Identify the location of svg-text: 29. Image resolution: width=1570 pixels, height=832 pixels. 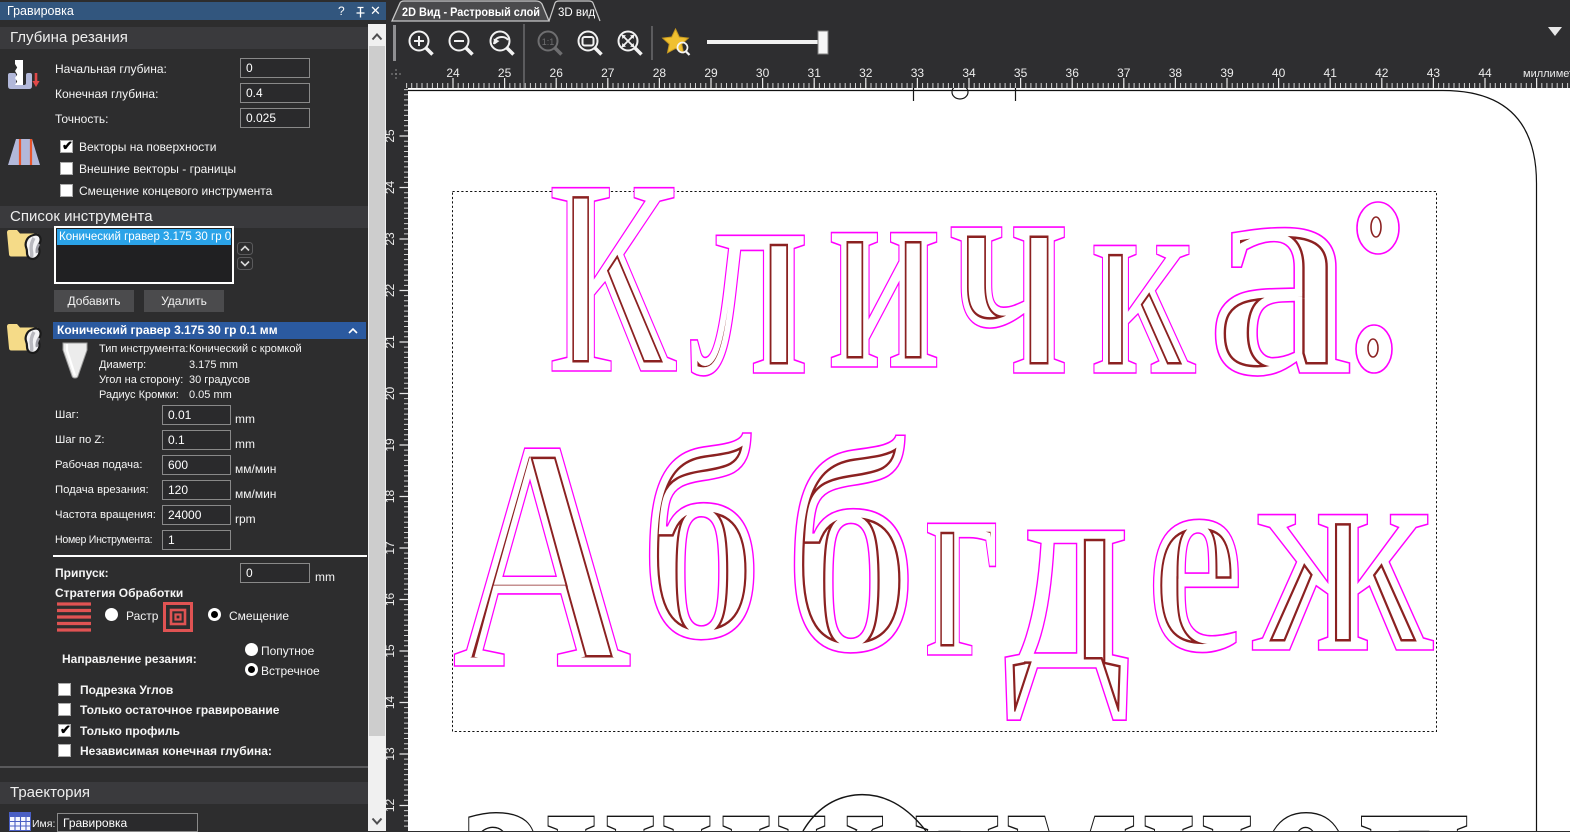
(711, 73).